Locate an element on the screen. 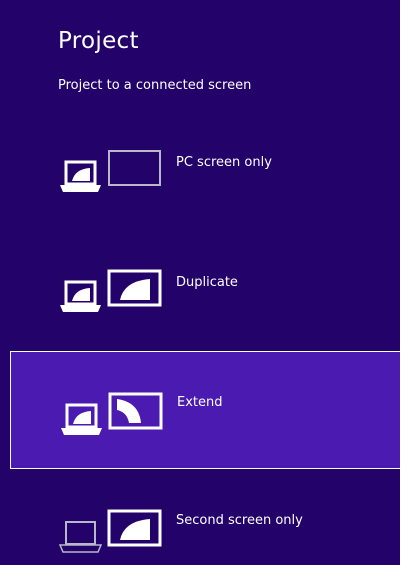  option-label: Second screen only is located at coordinates (239, 520).